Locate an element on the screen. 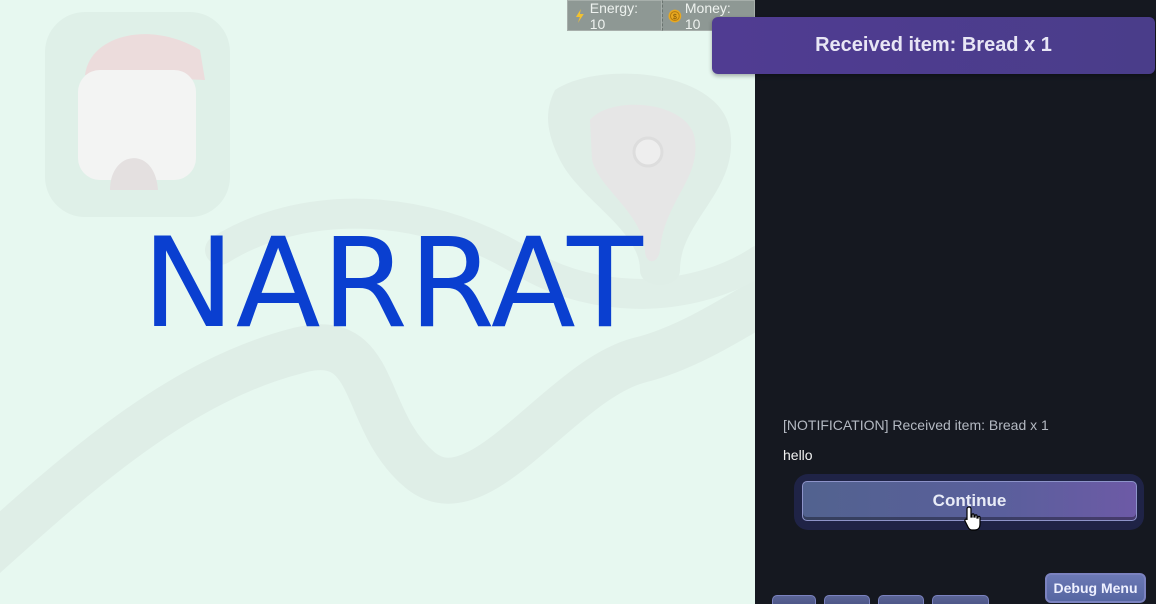  dialog-line-notification: [NOTIFICATION] Received item: Bread x 1 is located at coordinates (916, 425).